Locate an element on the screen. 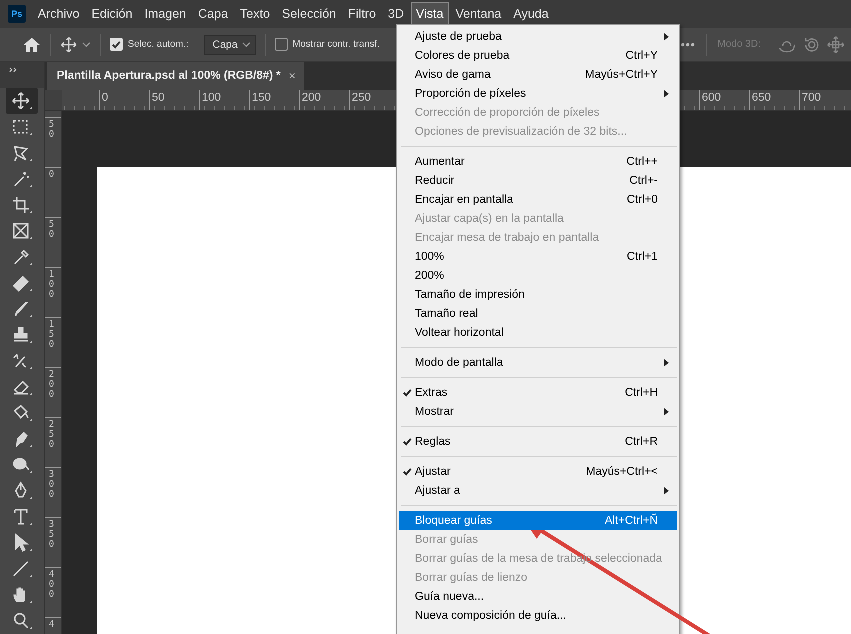 The image size is (851, 634). menu-item: Modo de pantalla is located at coordinates (538, 362).